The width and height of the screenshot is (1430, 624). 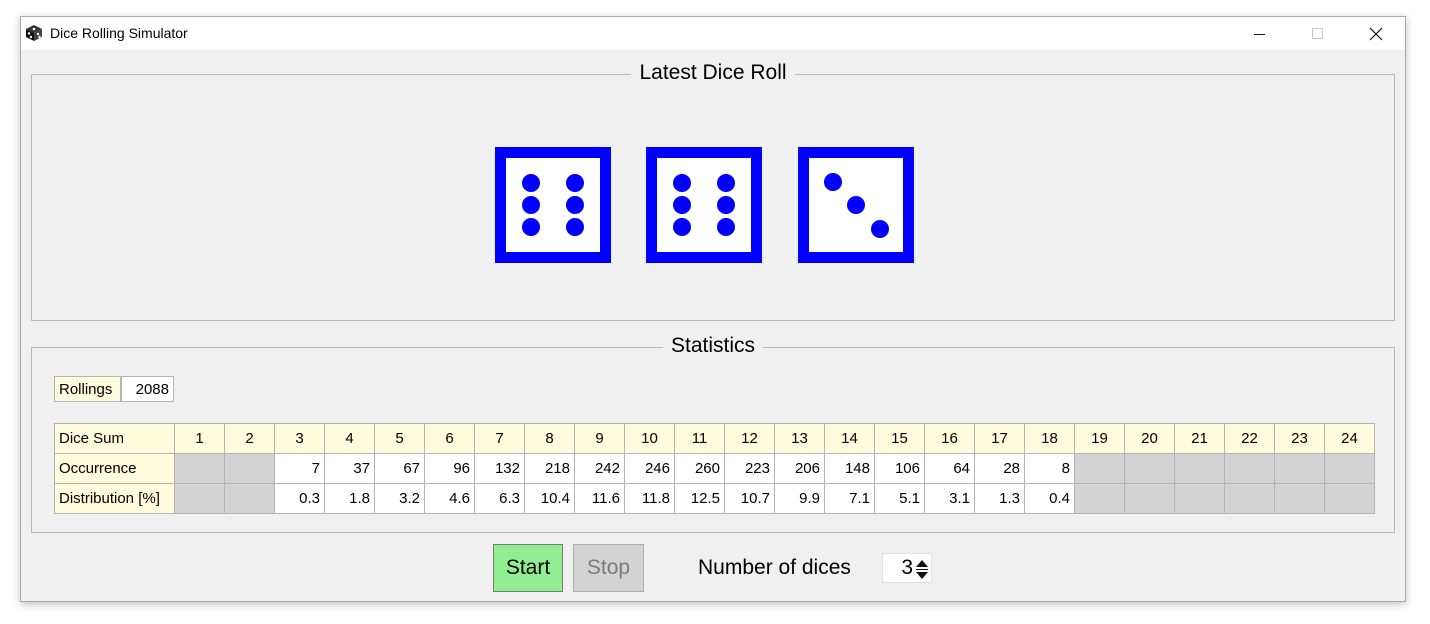 I want to click on occurrence-row-cell: 148, so click(x=849, y=468).